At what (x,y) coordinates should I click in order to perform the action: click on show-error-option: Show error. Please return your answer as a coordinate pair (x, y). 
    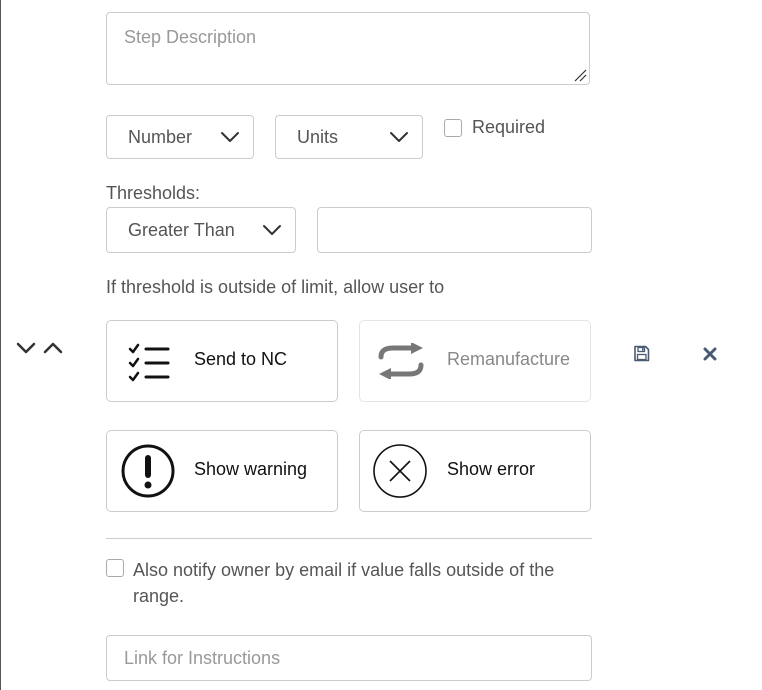
    Looking at the image, I should click on (475, 471).